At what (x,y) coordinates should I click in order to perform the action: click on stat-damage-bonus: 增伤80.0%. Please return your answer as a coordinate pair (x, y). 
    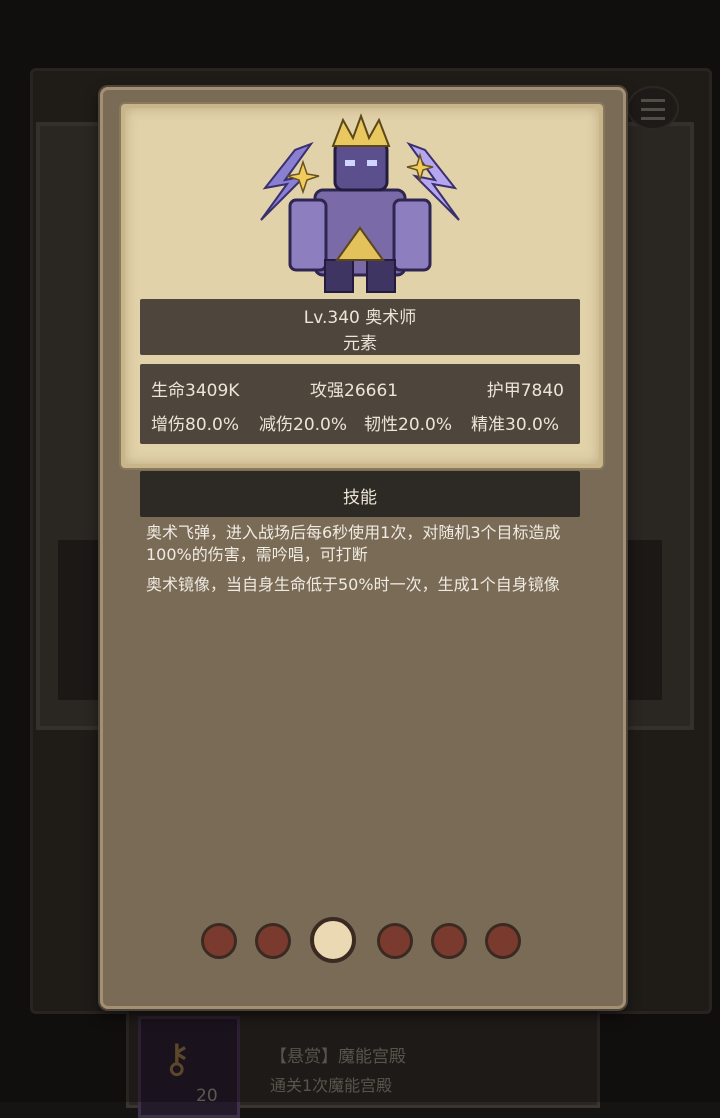
    Looking at the image, I should click on (195, 425).